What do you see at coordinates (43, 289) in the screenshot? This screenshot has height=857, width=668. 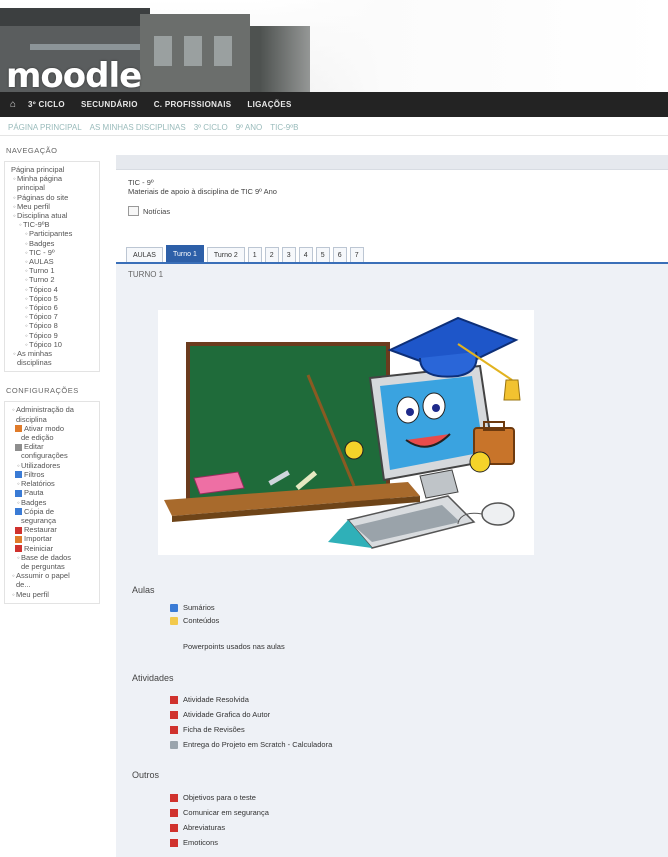 I see `nav-tree-item-label: Tópico 4` at bounding box center [43, 289].